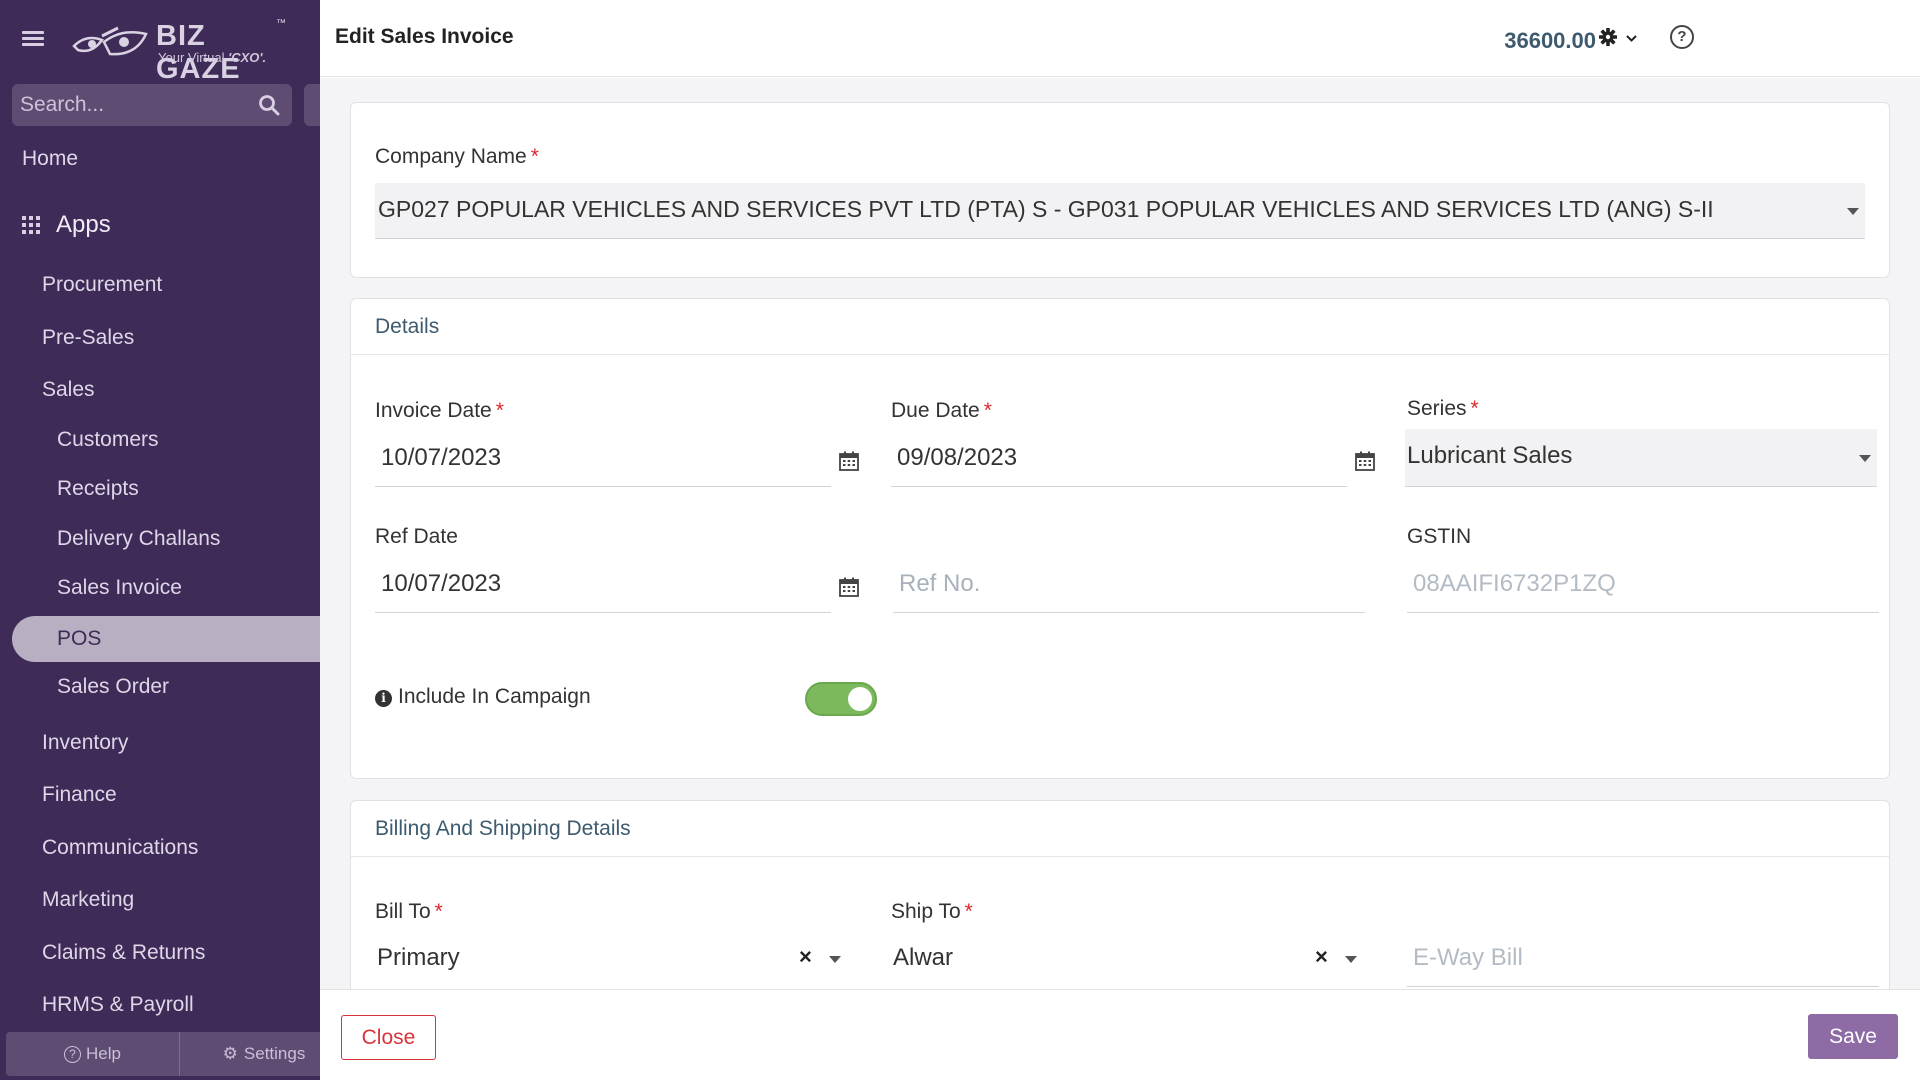 This screenshot has width=1920, height=1080. What do you see at coordinates (1120, 1034) in the screenshot?
I see `form-footer: Close Save` at bounding box center [1120, 1034].